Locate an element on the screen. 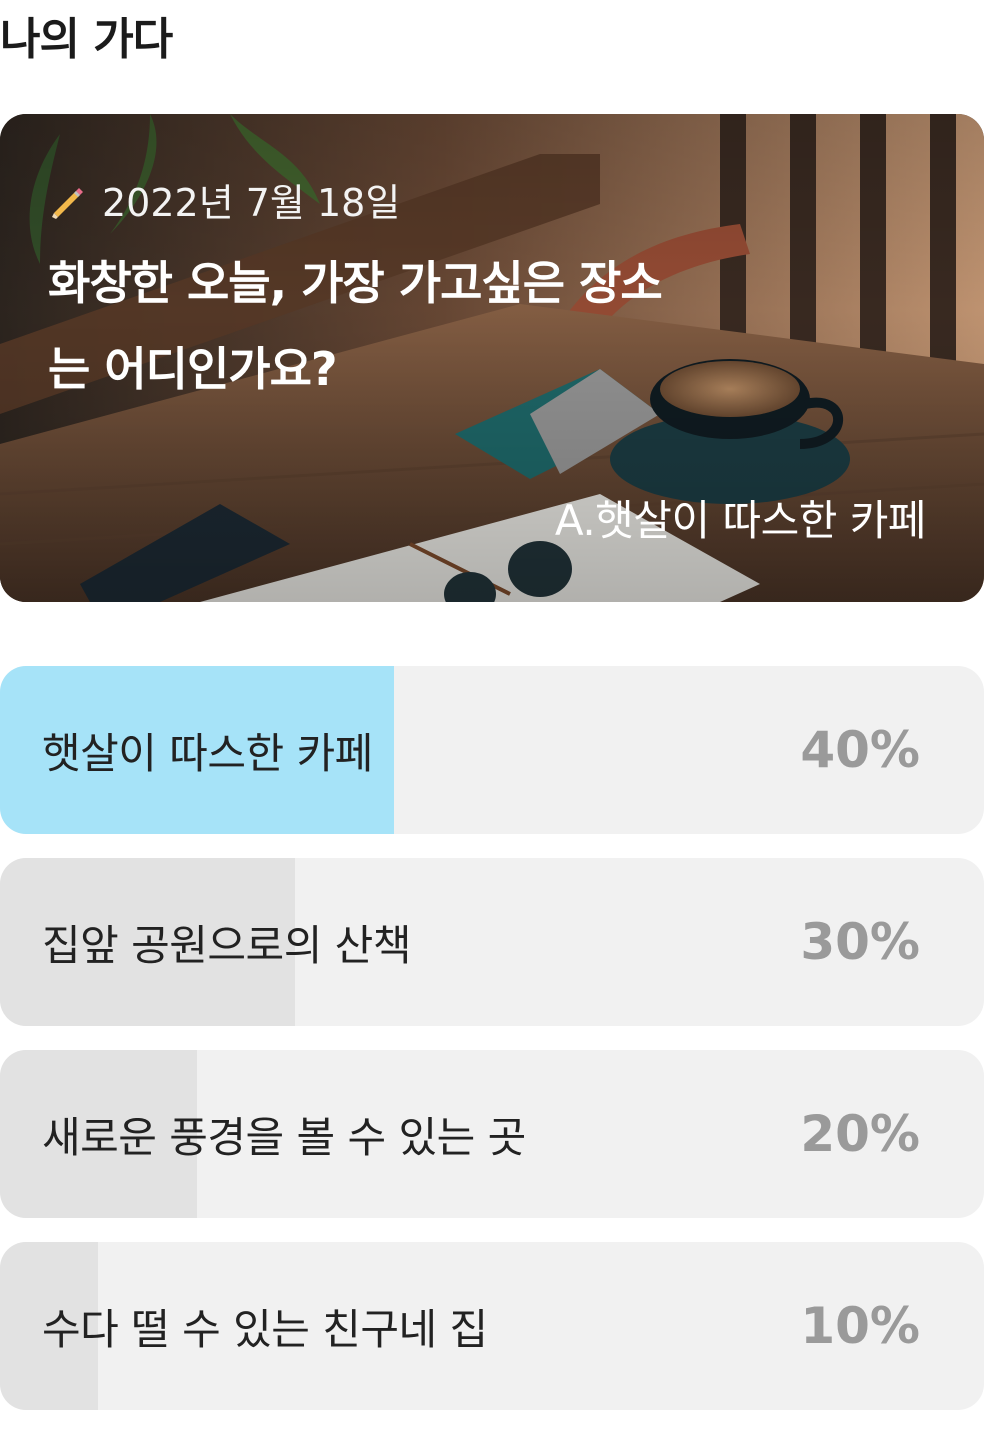 This screenshot has width=984, height=1434. option-label: 햇살이 따스한 카페 is located at coordinates (207, 753).